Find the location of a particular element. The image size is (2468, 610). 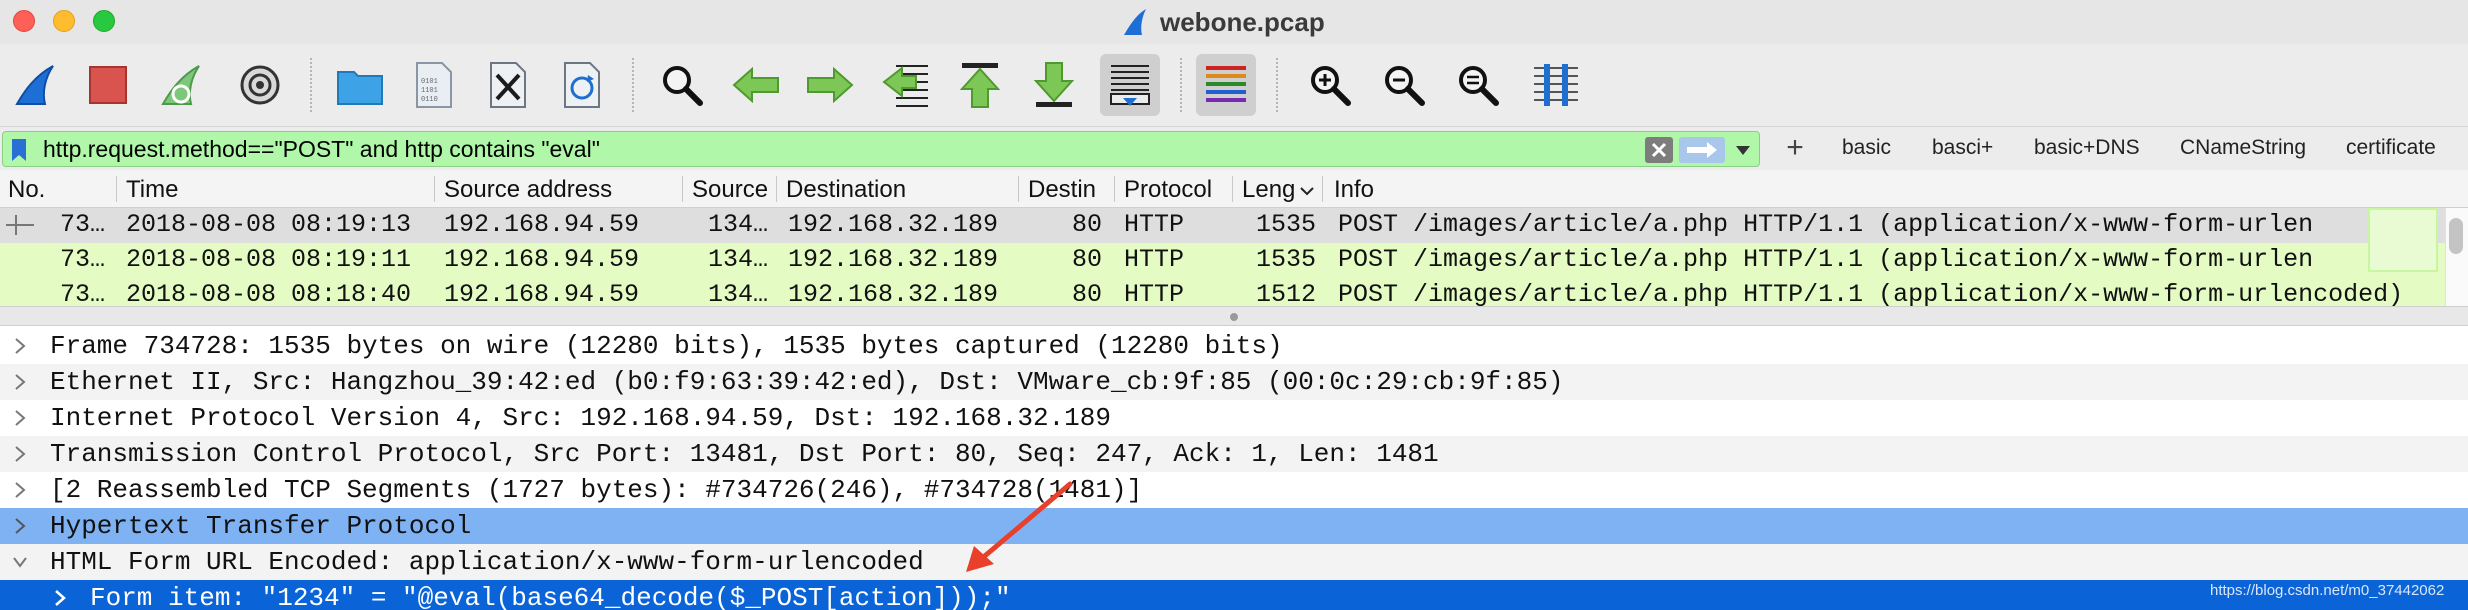

reload-file-icon is located at coordinates (582, 85).